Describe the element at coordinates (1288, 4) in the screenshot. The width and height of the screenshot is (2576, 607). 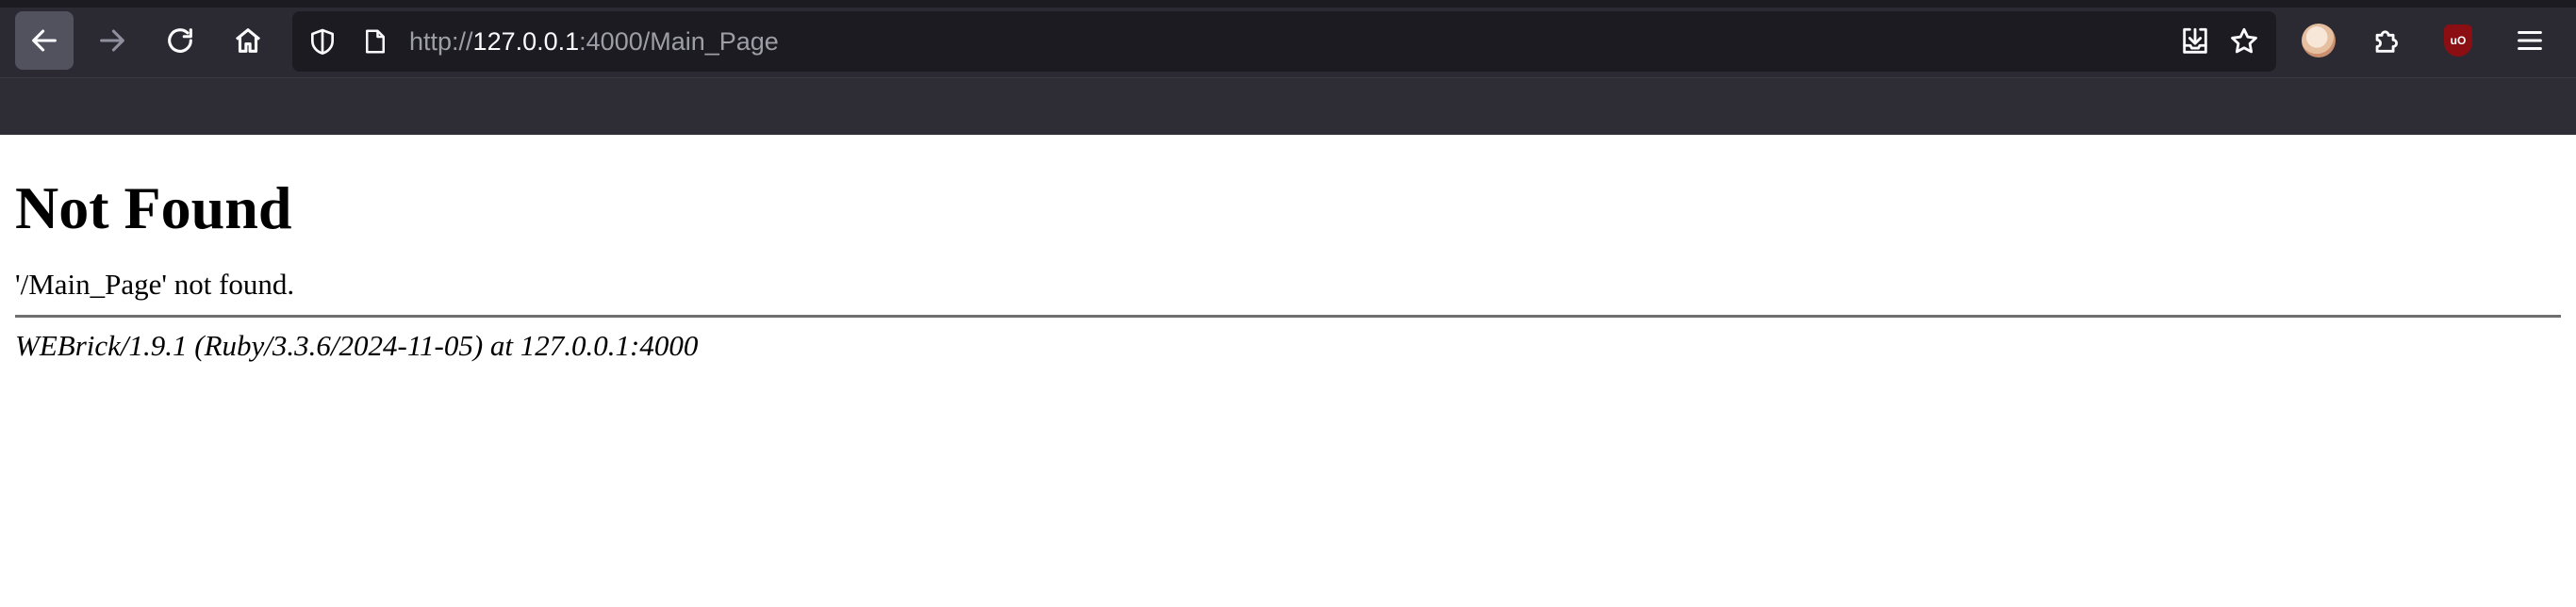
I see `tab-strip-edge` at that location.